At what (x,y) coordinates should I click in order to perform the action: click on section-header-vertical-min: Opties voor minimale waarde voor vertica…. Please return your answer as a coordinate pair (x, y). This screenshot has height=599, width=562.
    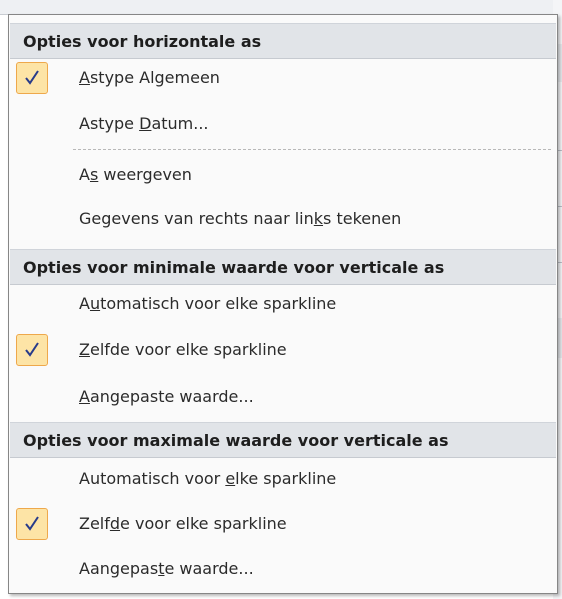
    Looking at the image, I should click on (283, 267).